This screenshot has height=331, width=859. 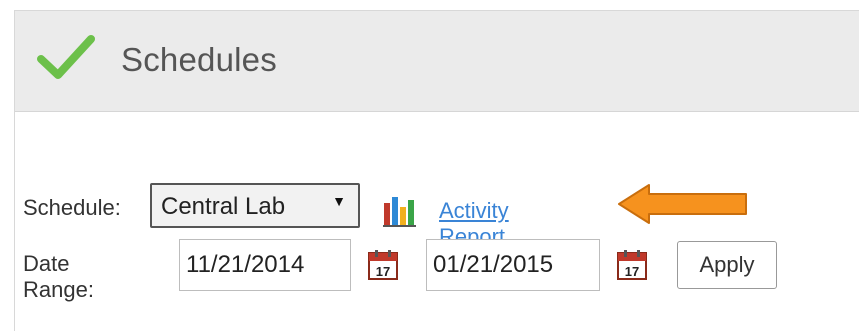 I want to click on schedule-select: Central Lab ▼, so click(x=255, y=205).